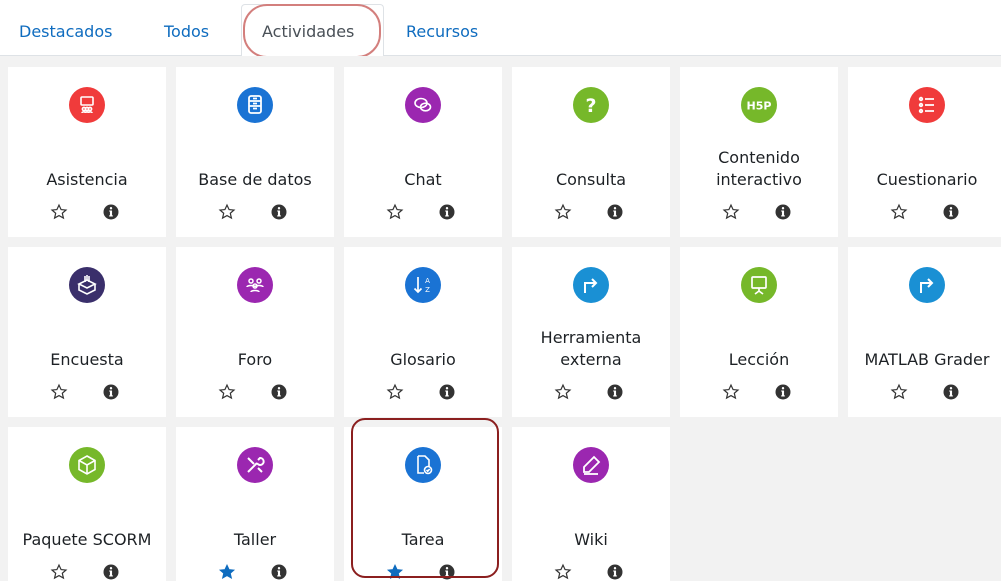 This screenshot has height=581, width=1001. What do you see at coordinates (87, 504) in the screenshot?
I see `activity-tile-paquete-scorm: Paquete SCORM` at bounding box center [87, 504].